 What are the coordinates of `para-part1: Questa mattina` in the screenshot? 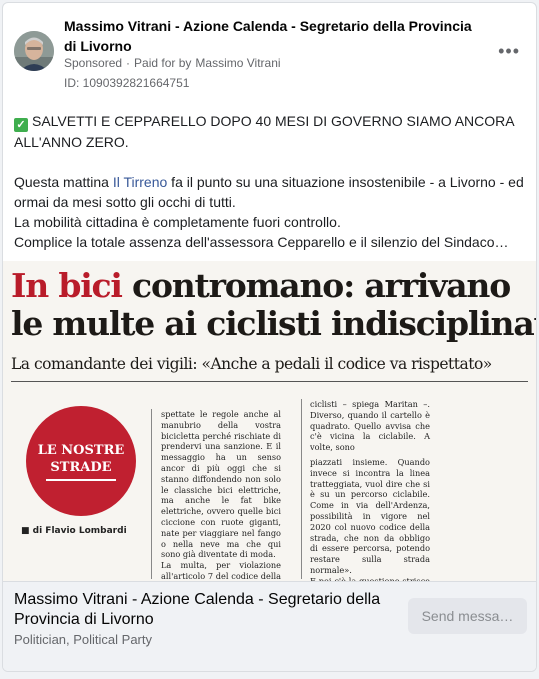 It's located at (63, 182).